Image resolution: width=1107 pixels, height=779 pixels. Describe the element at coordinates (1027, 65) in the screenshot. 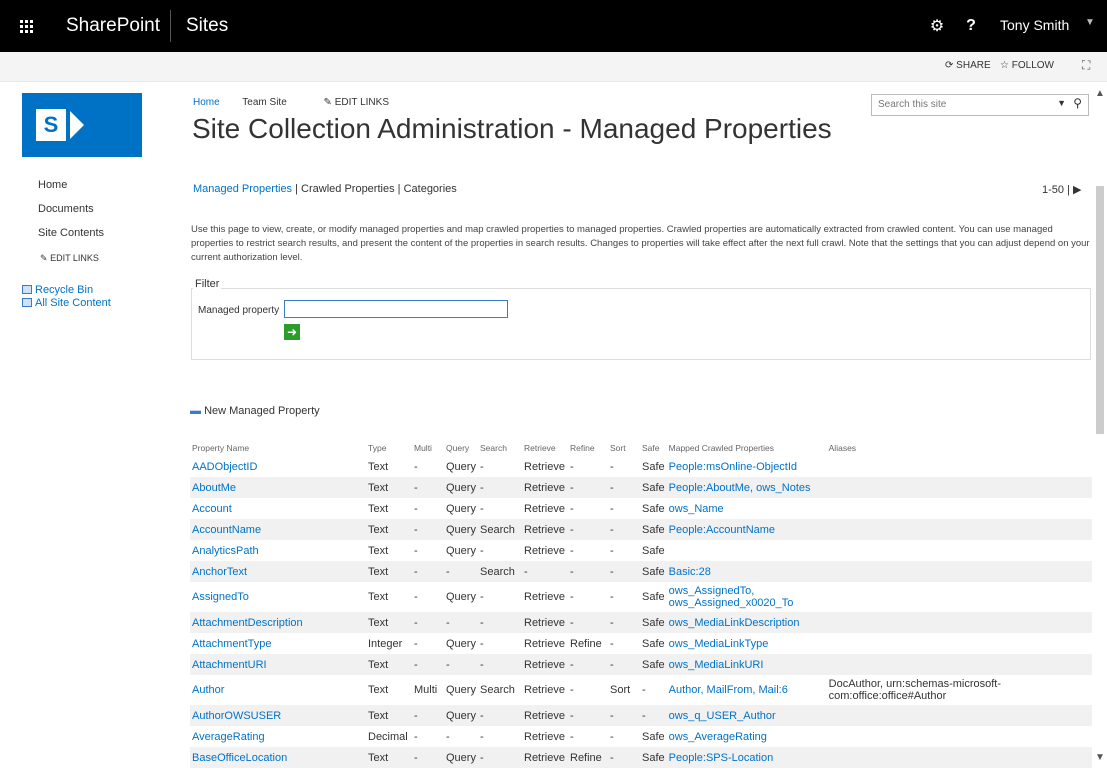

I see `follow-button: ☆ FOLLOW` at that location.